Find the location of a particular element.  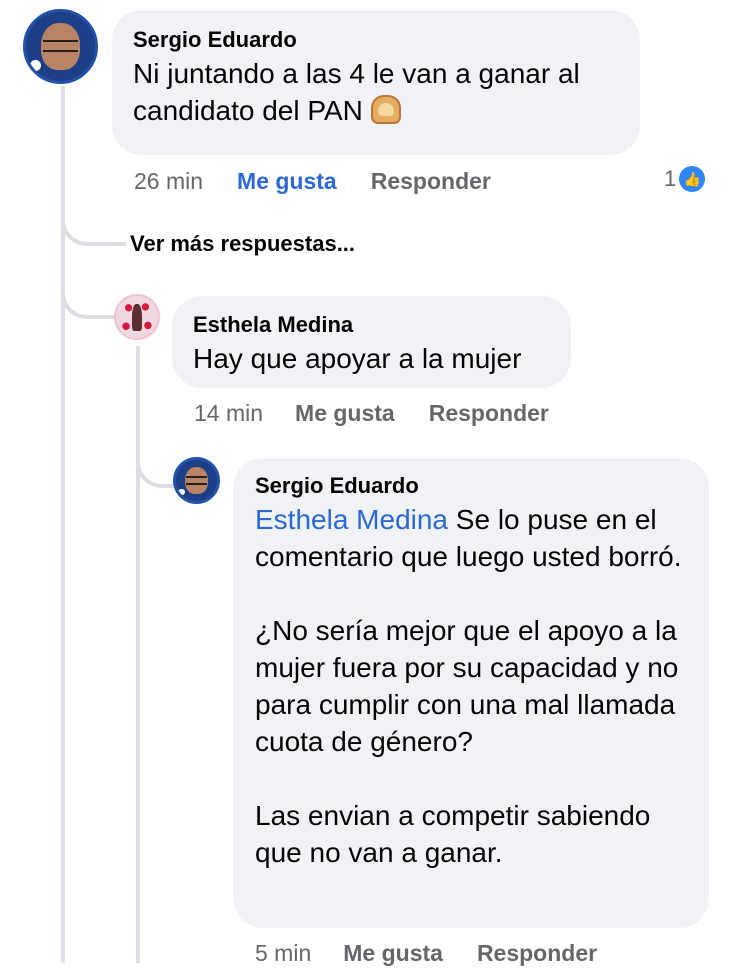

comment-bubble-esthela: Esthela Medina Hay que apoyar a la mujer is located at coordinates (371, 342).